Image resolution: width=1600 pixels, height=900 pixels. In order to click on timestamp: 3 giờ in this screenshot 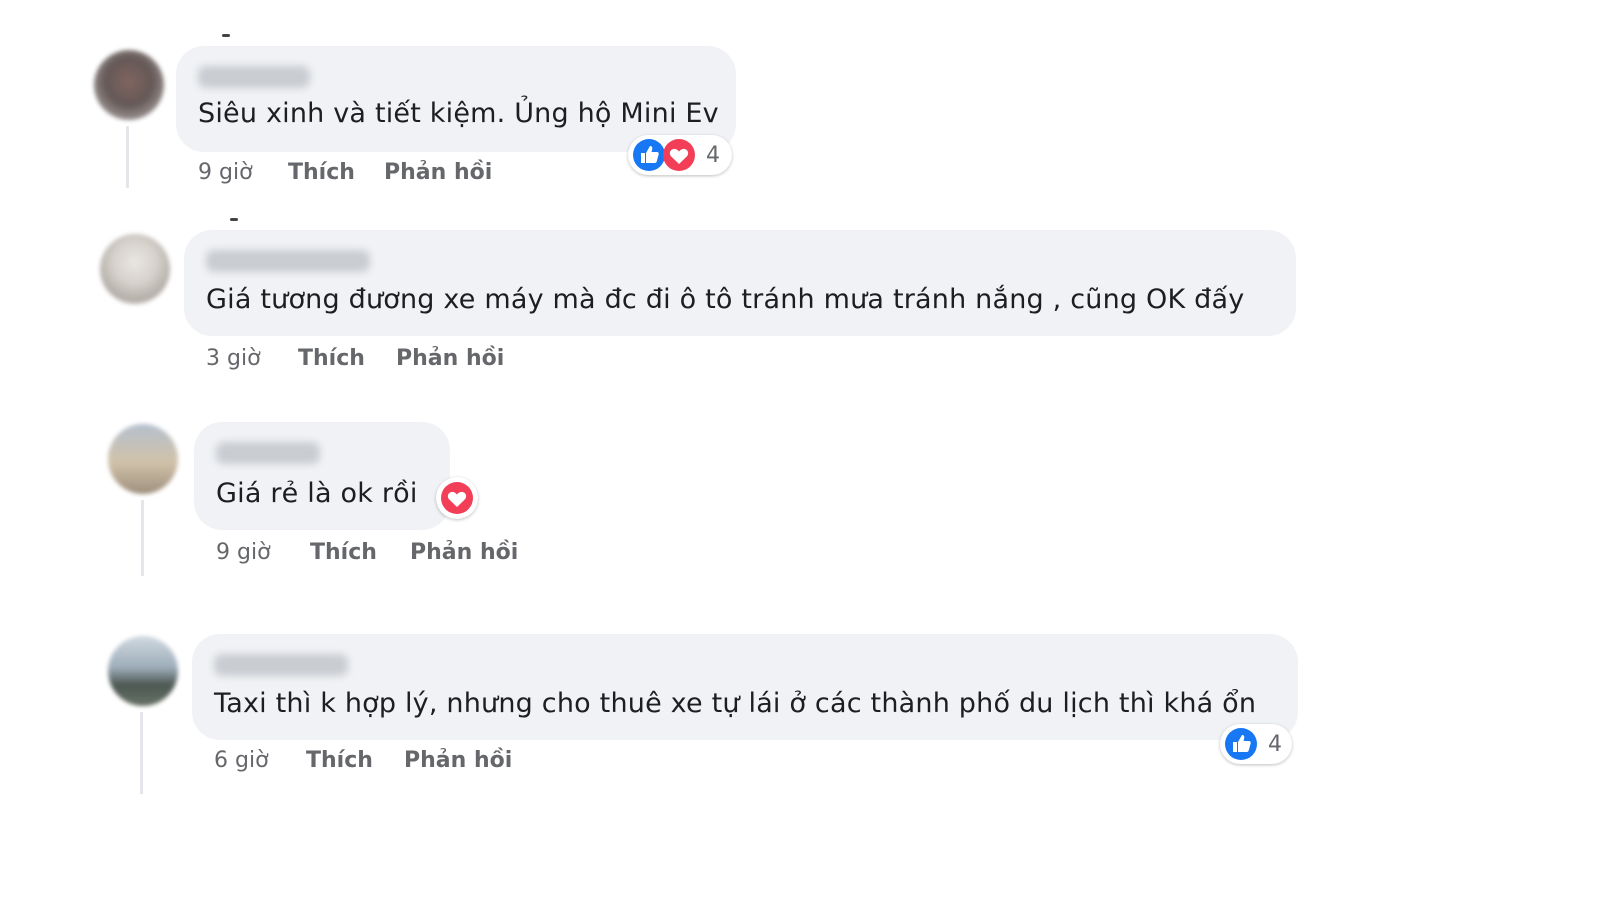, I will do `click(233, 358)`.